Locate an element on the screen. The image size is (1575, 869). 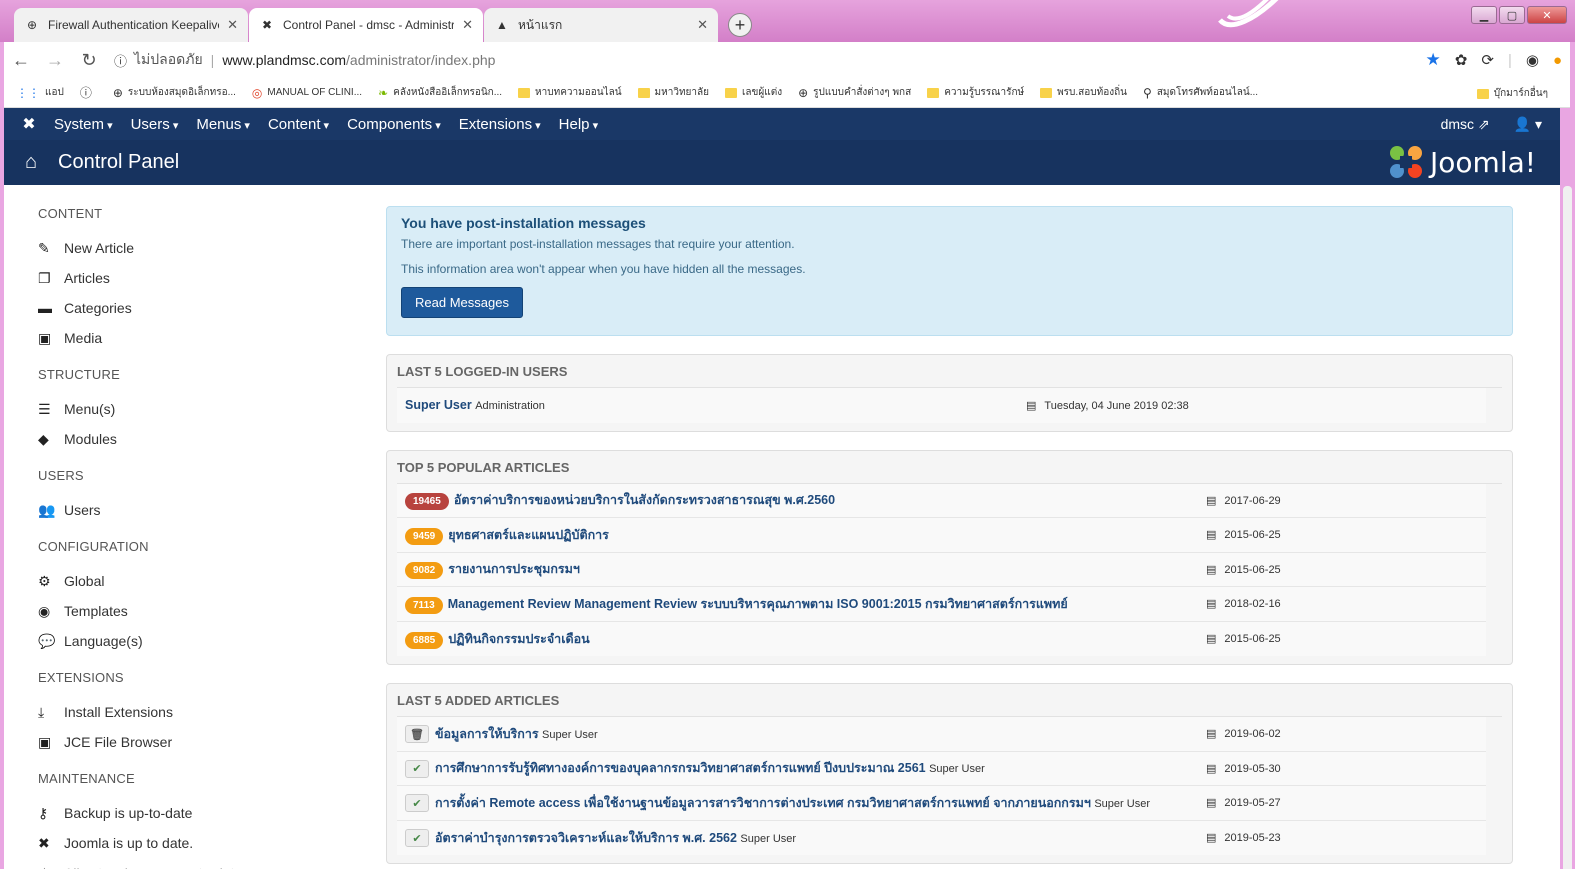
update-alert-icon: ● is located at coordinates (1557, 60).